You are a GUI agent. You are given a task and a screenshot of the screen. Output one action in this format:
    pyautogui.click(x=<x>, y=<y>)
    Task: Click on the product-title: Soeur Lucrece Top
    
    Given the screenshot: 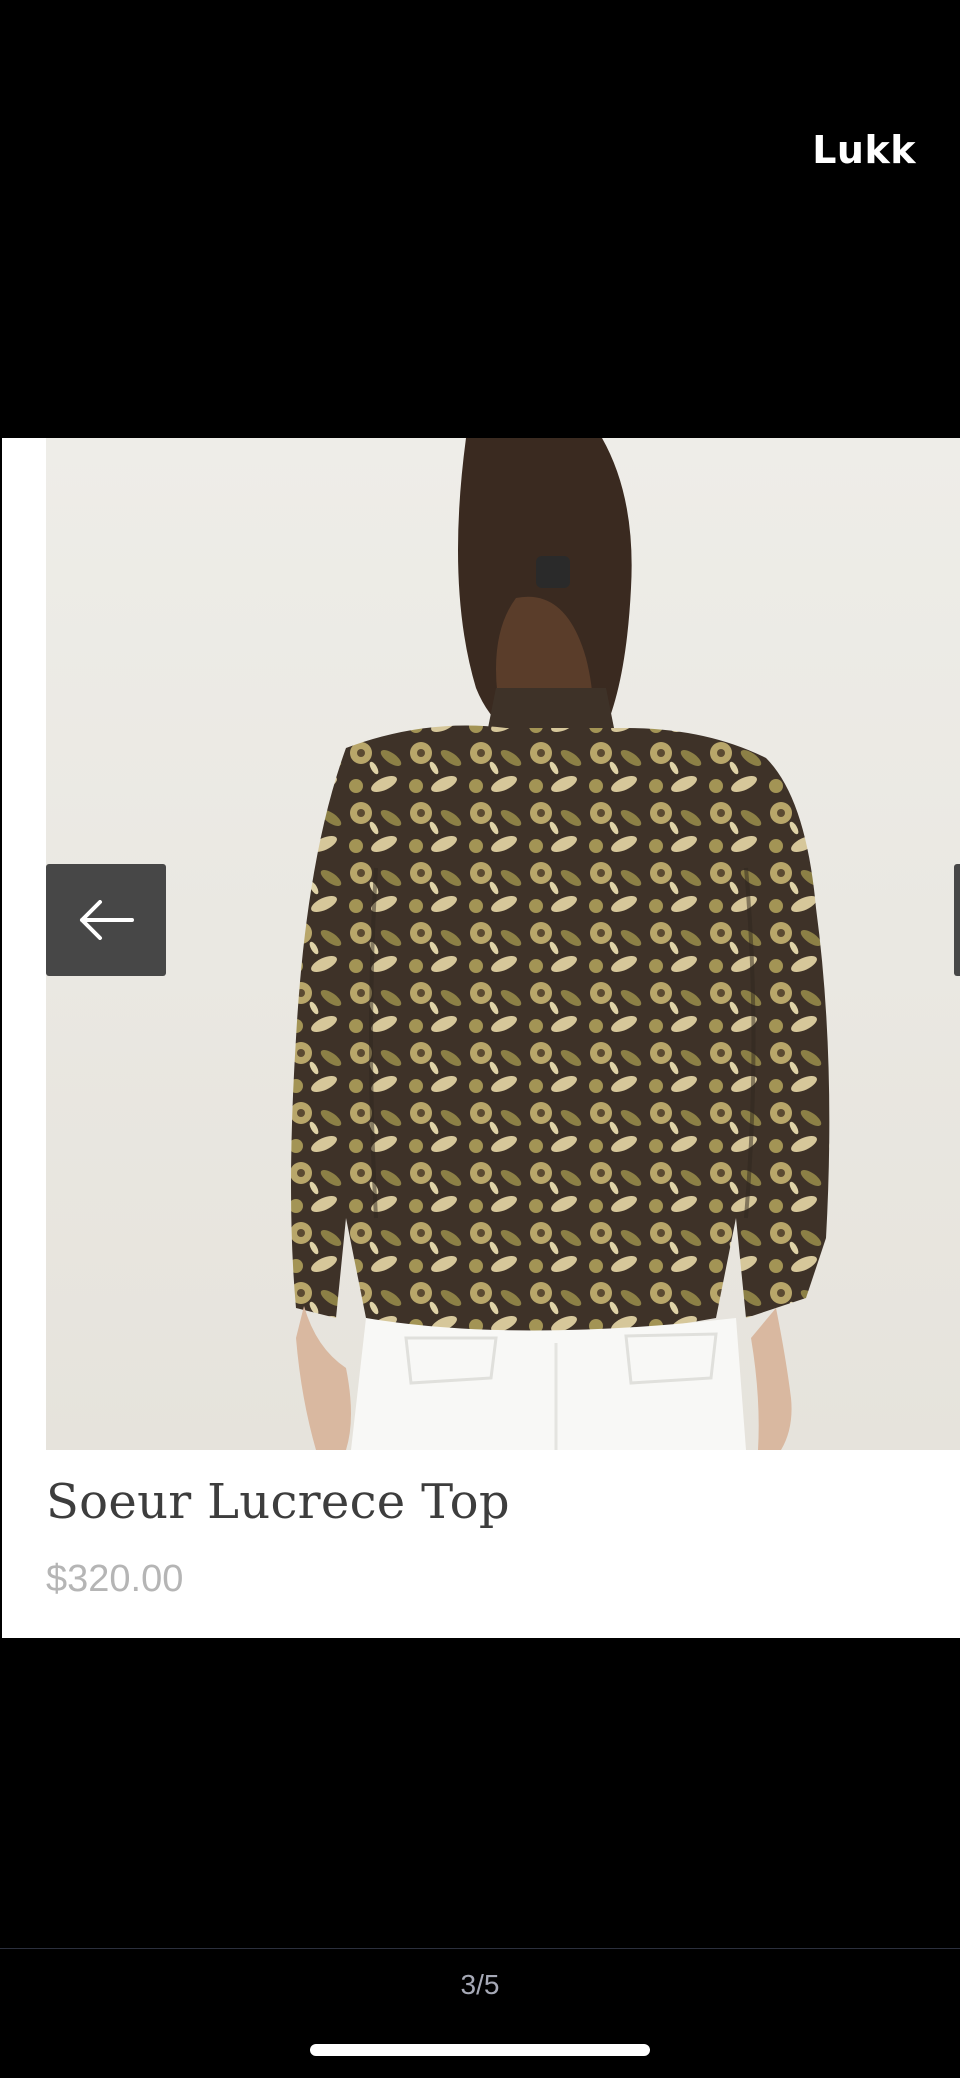 What is the action you would take?
    pyautogui.click(x=278, y=1502)
    